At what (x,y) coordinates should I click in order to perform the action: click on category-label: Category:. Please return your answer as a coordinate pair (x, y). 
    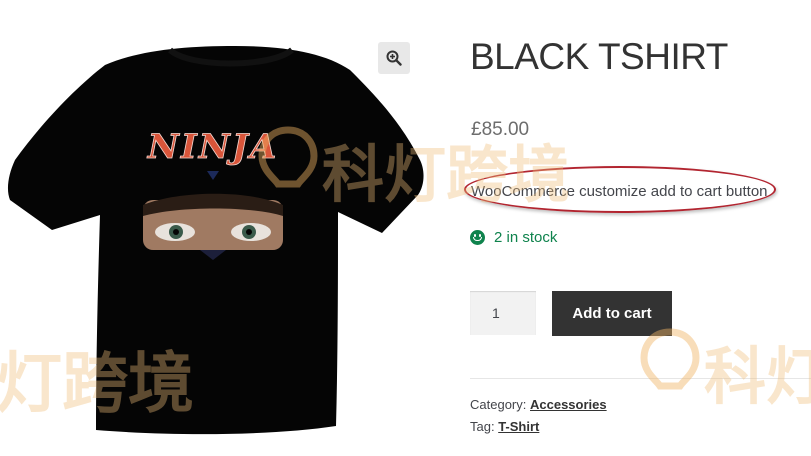
    Looking at the image, I should click on (498, 404).